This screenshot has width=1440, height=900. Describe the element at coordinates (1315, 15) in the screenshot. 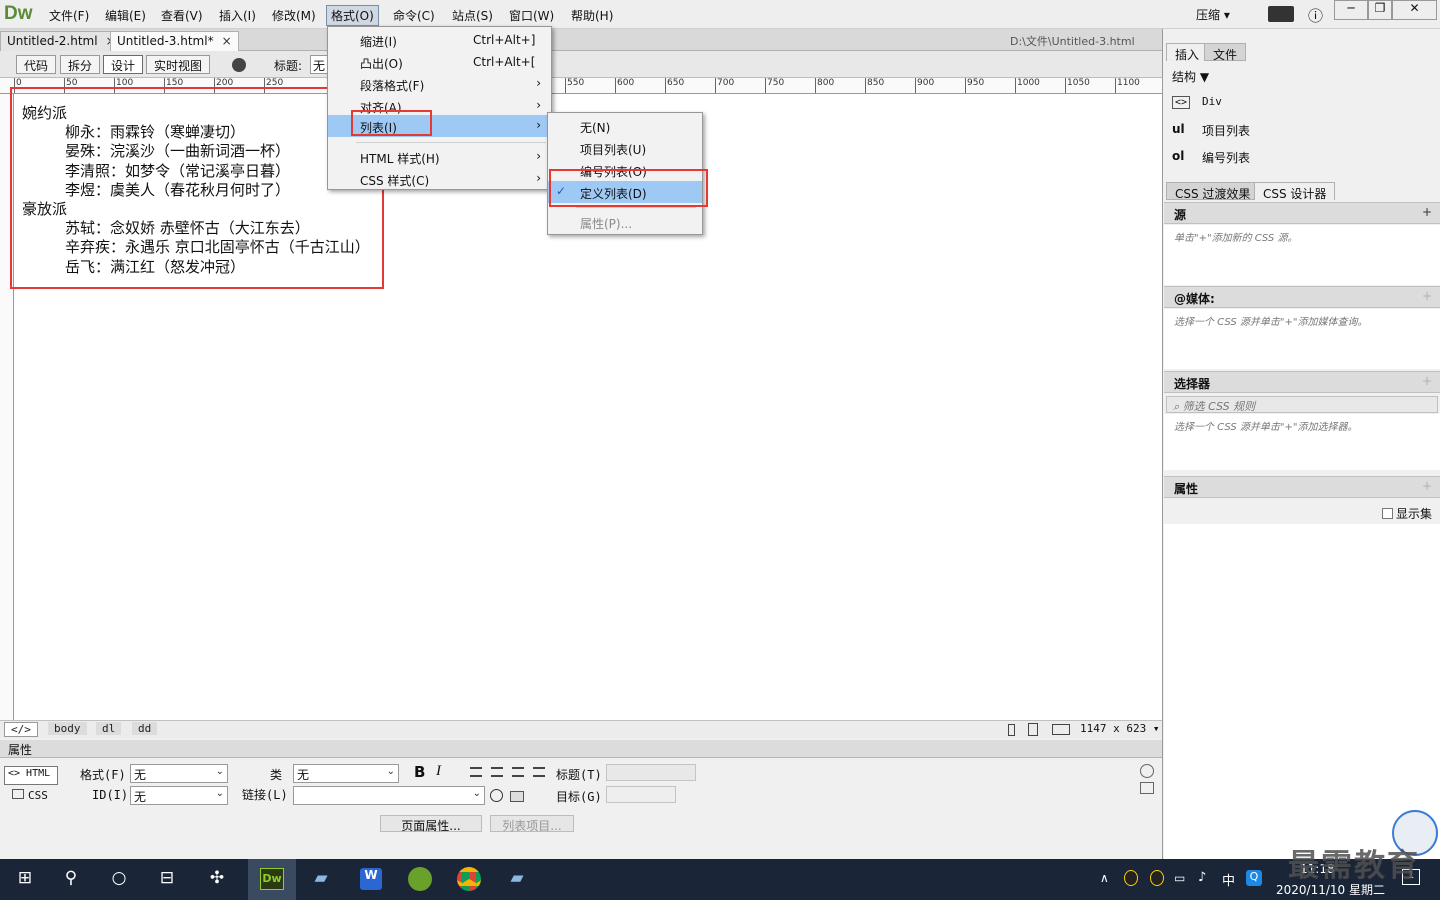

I see `info-icon: ⓘ` at that location.